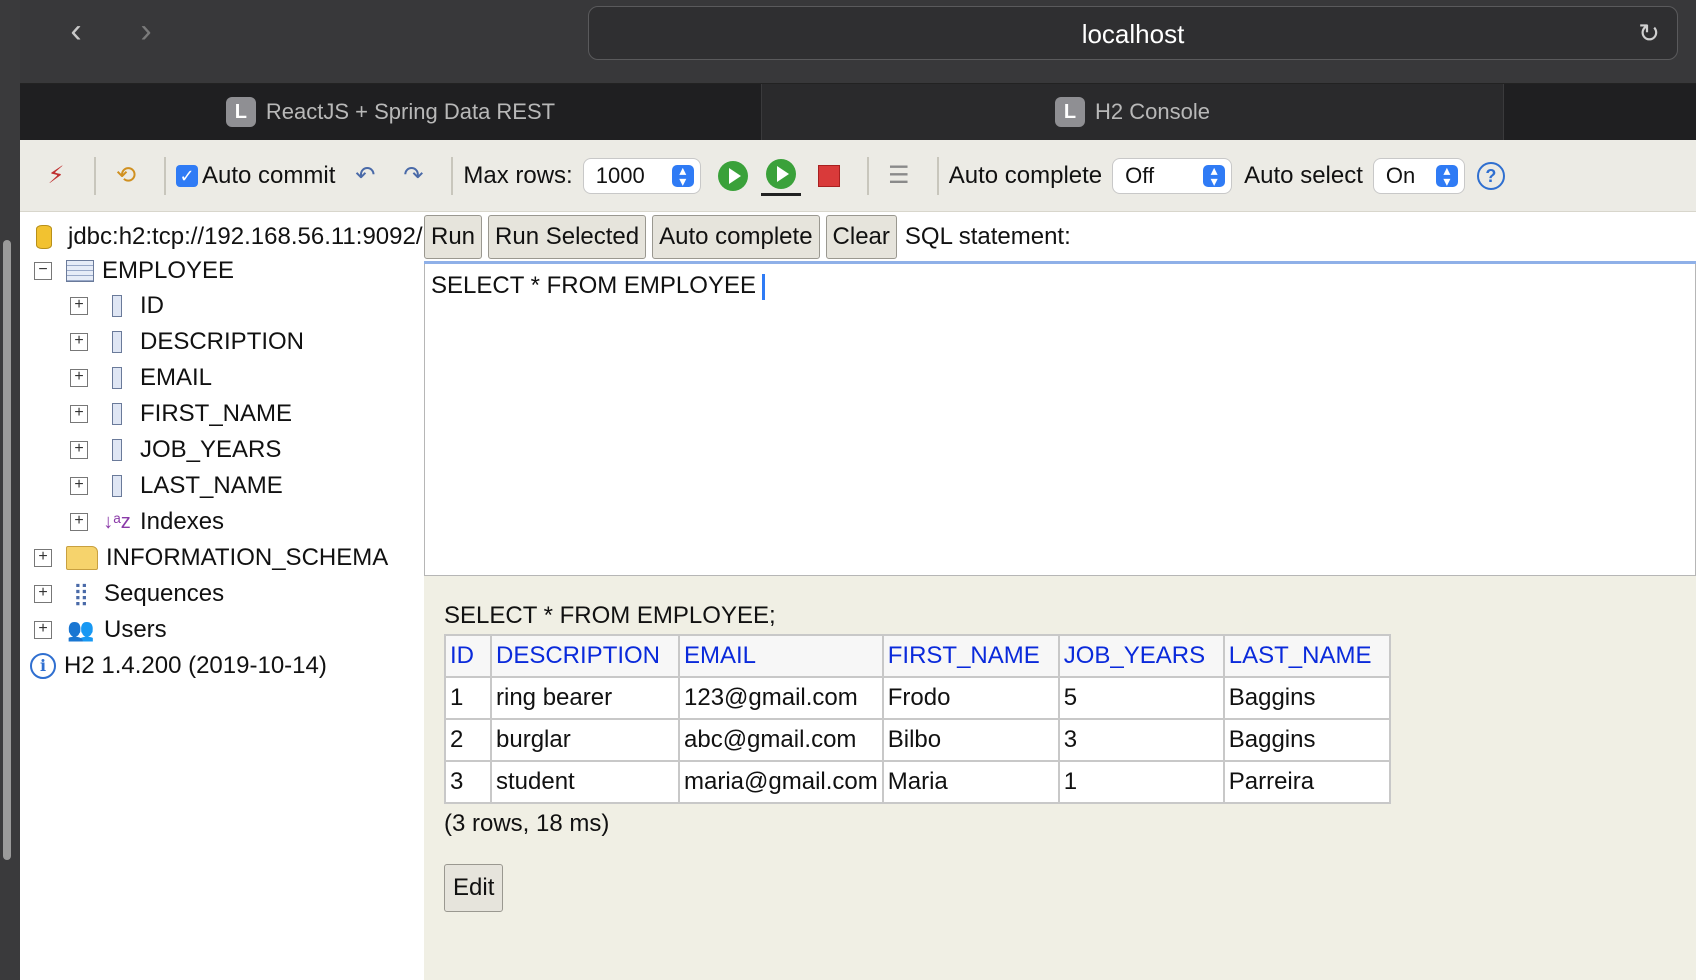 The width and height of the screenshot is (1696, 980). I want to click on tree-column-description: + DESCRIPTION, so click(187, 342).